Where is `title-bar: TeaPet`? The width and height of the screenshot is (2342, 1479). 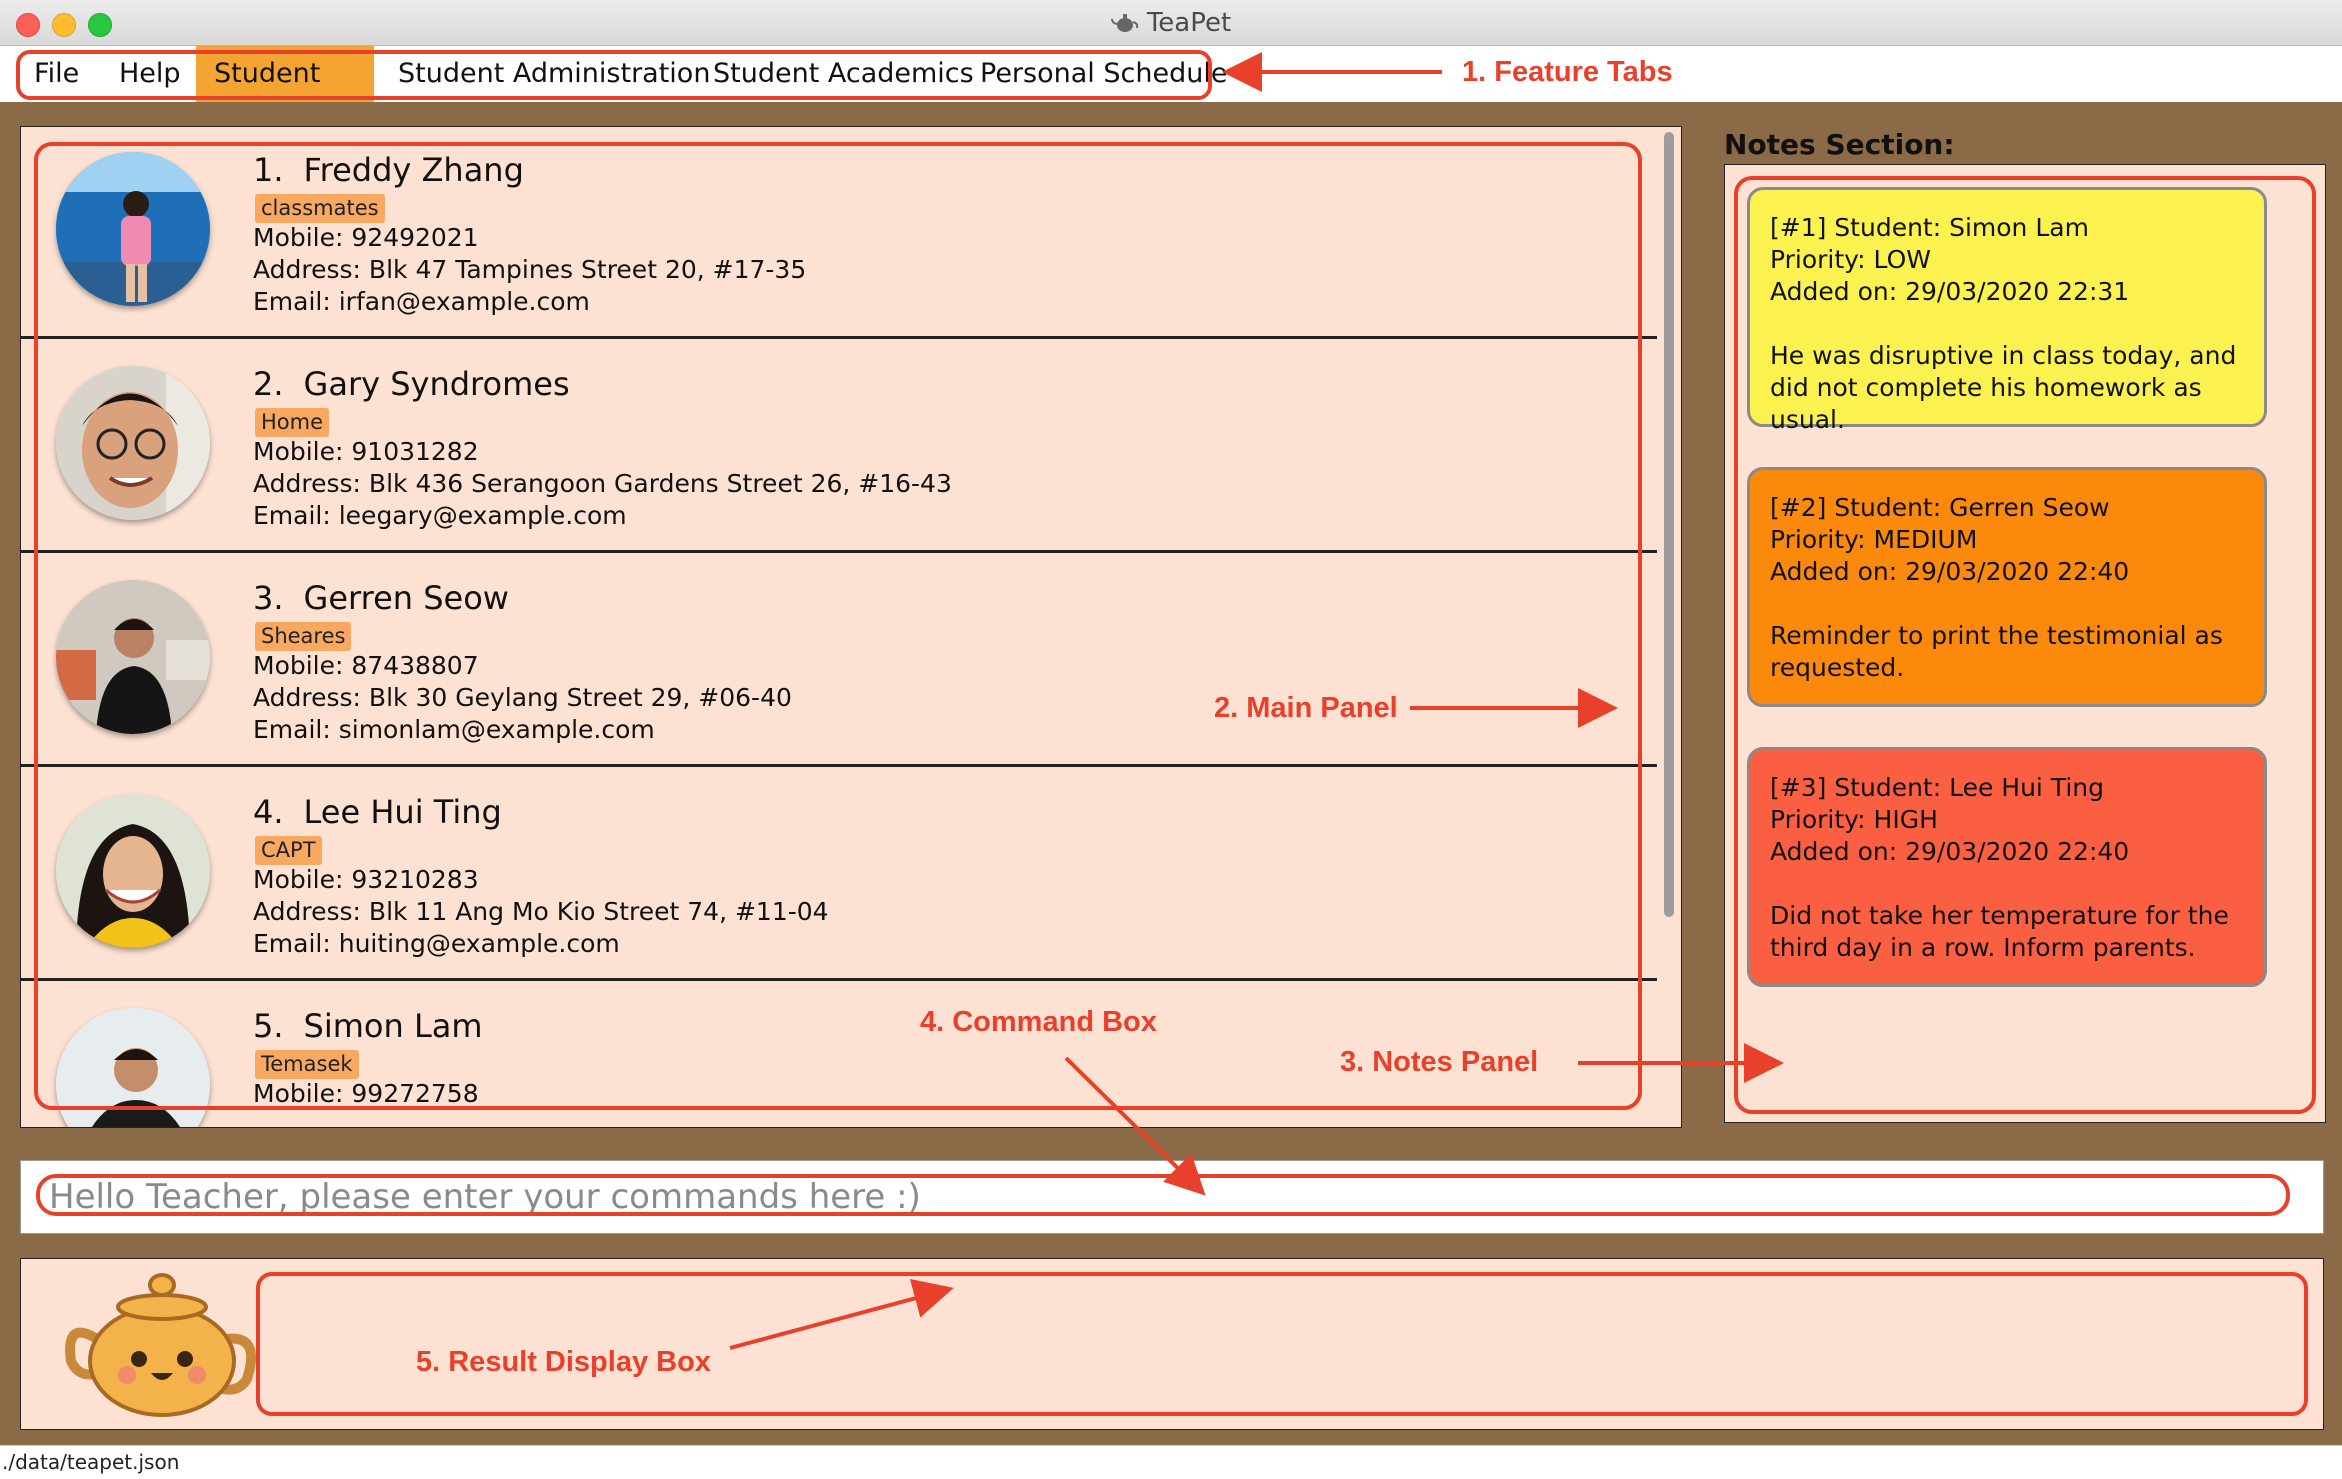
title-bar: TeaPet is located at coordinates (1171, 23).